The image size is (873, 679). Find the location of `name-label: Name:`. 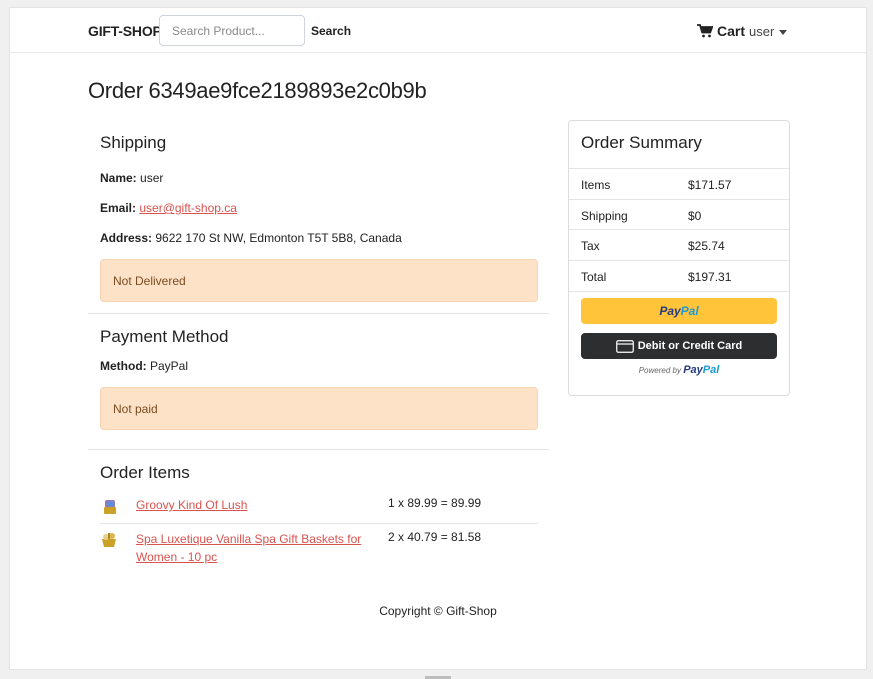

name-label: Name: is located at coordinates (118, 178).